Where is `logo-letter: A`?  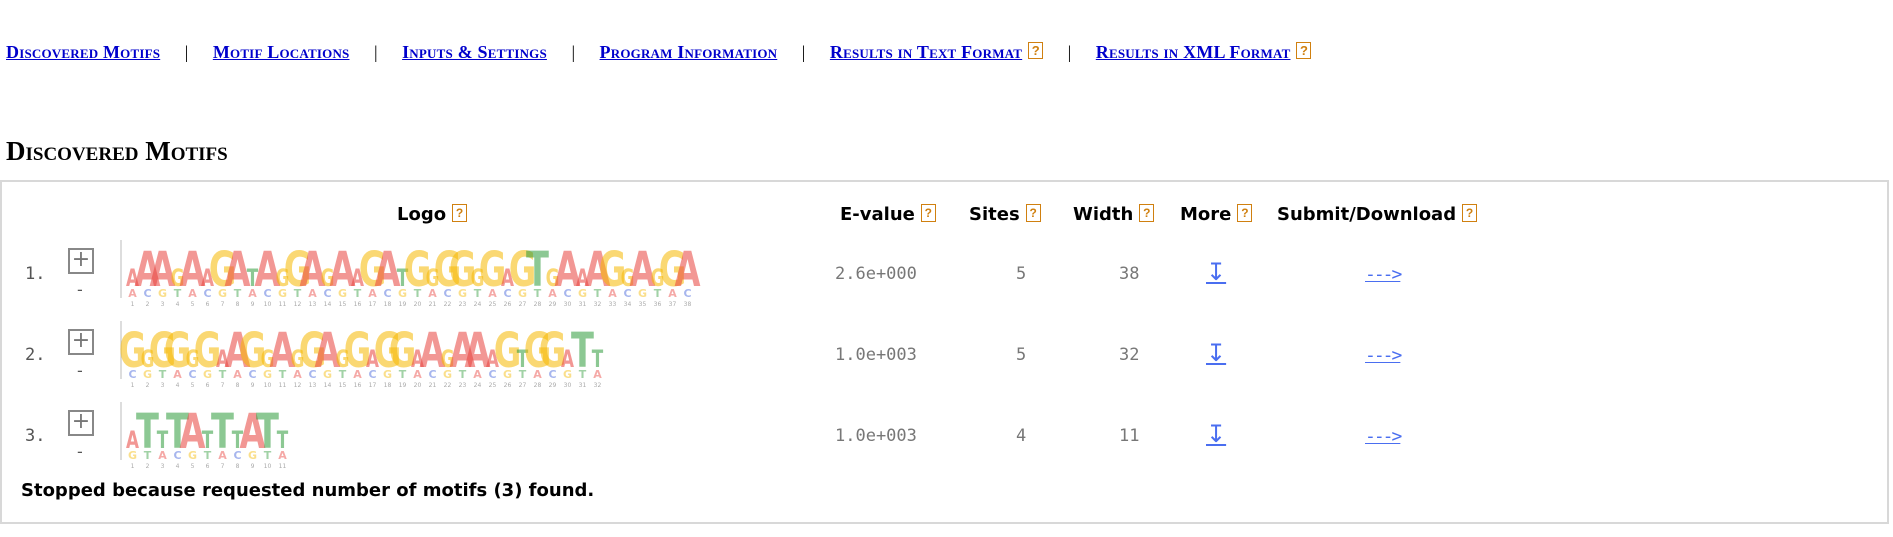
logo-letter: A is located at coordinates (492, 293).